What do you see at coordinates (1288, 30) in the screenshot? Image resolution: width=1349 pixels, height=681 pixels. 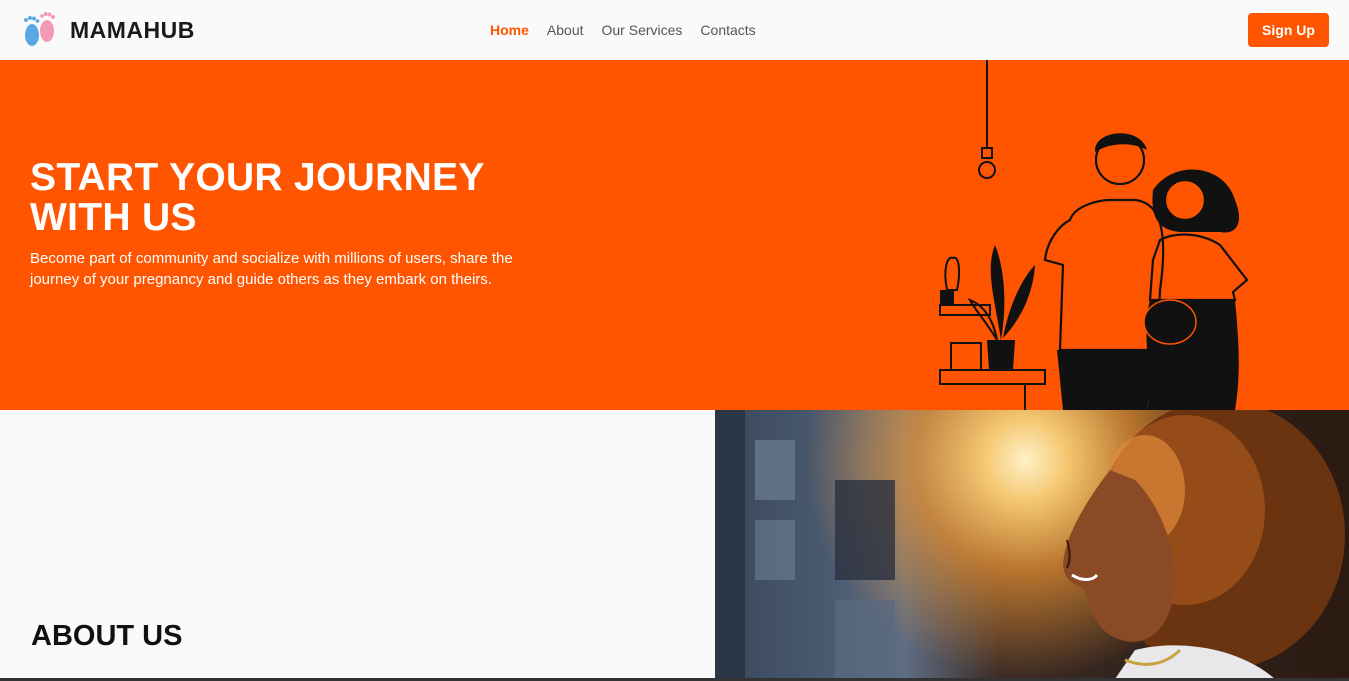 I see `sign-up-button: Sign Up` at bounding box center [1288, 30].